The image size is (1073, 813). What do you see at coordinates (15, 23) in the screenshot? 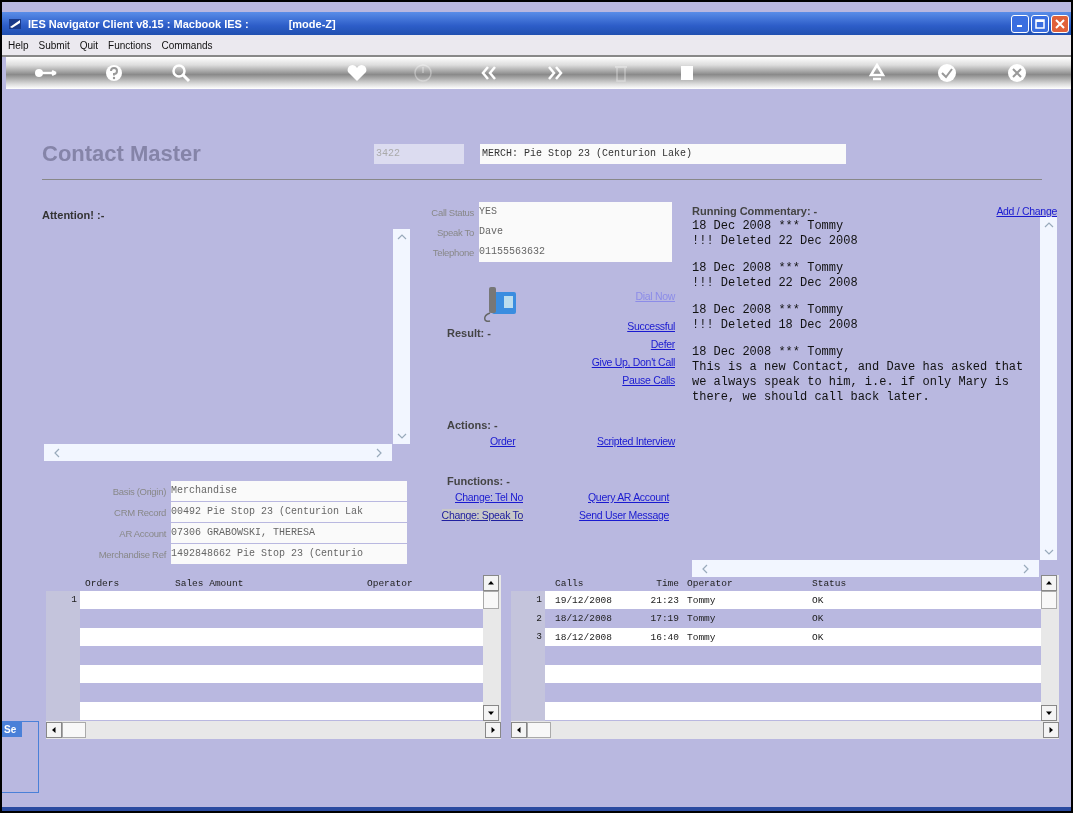
I see `app-icon` at bounding box center [15, 23].